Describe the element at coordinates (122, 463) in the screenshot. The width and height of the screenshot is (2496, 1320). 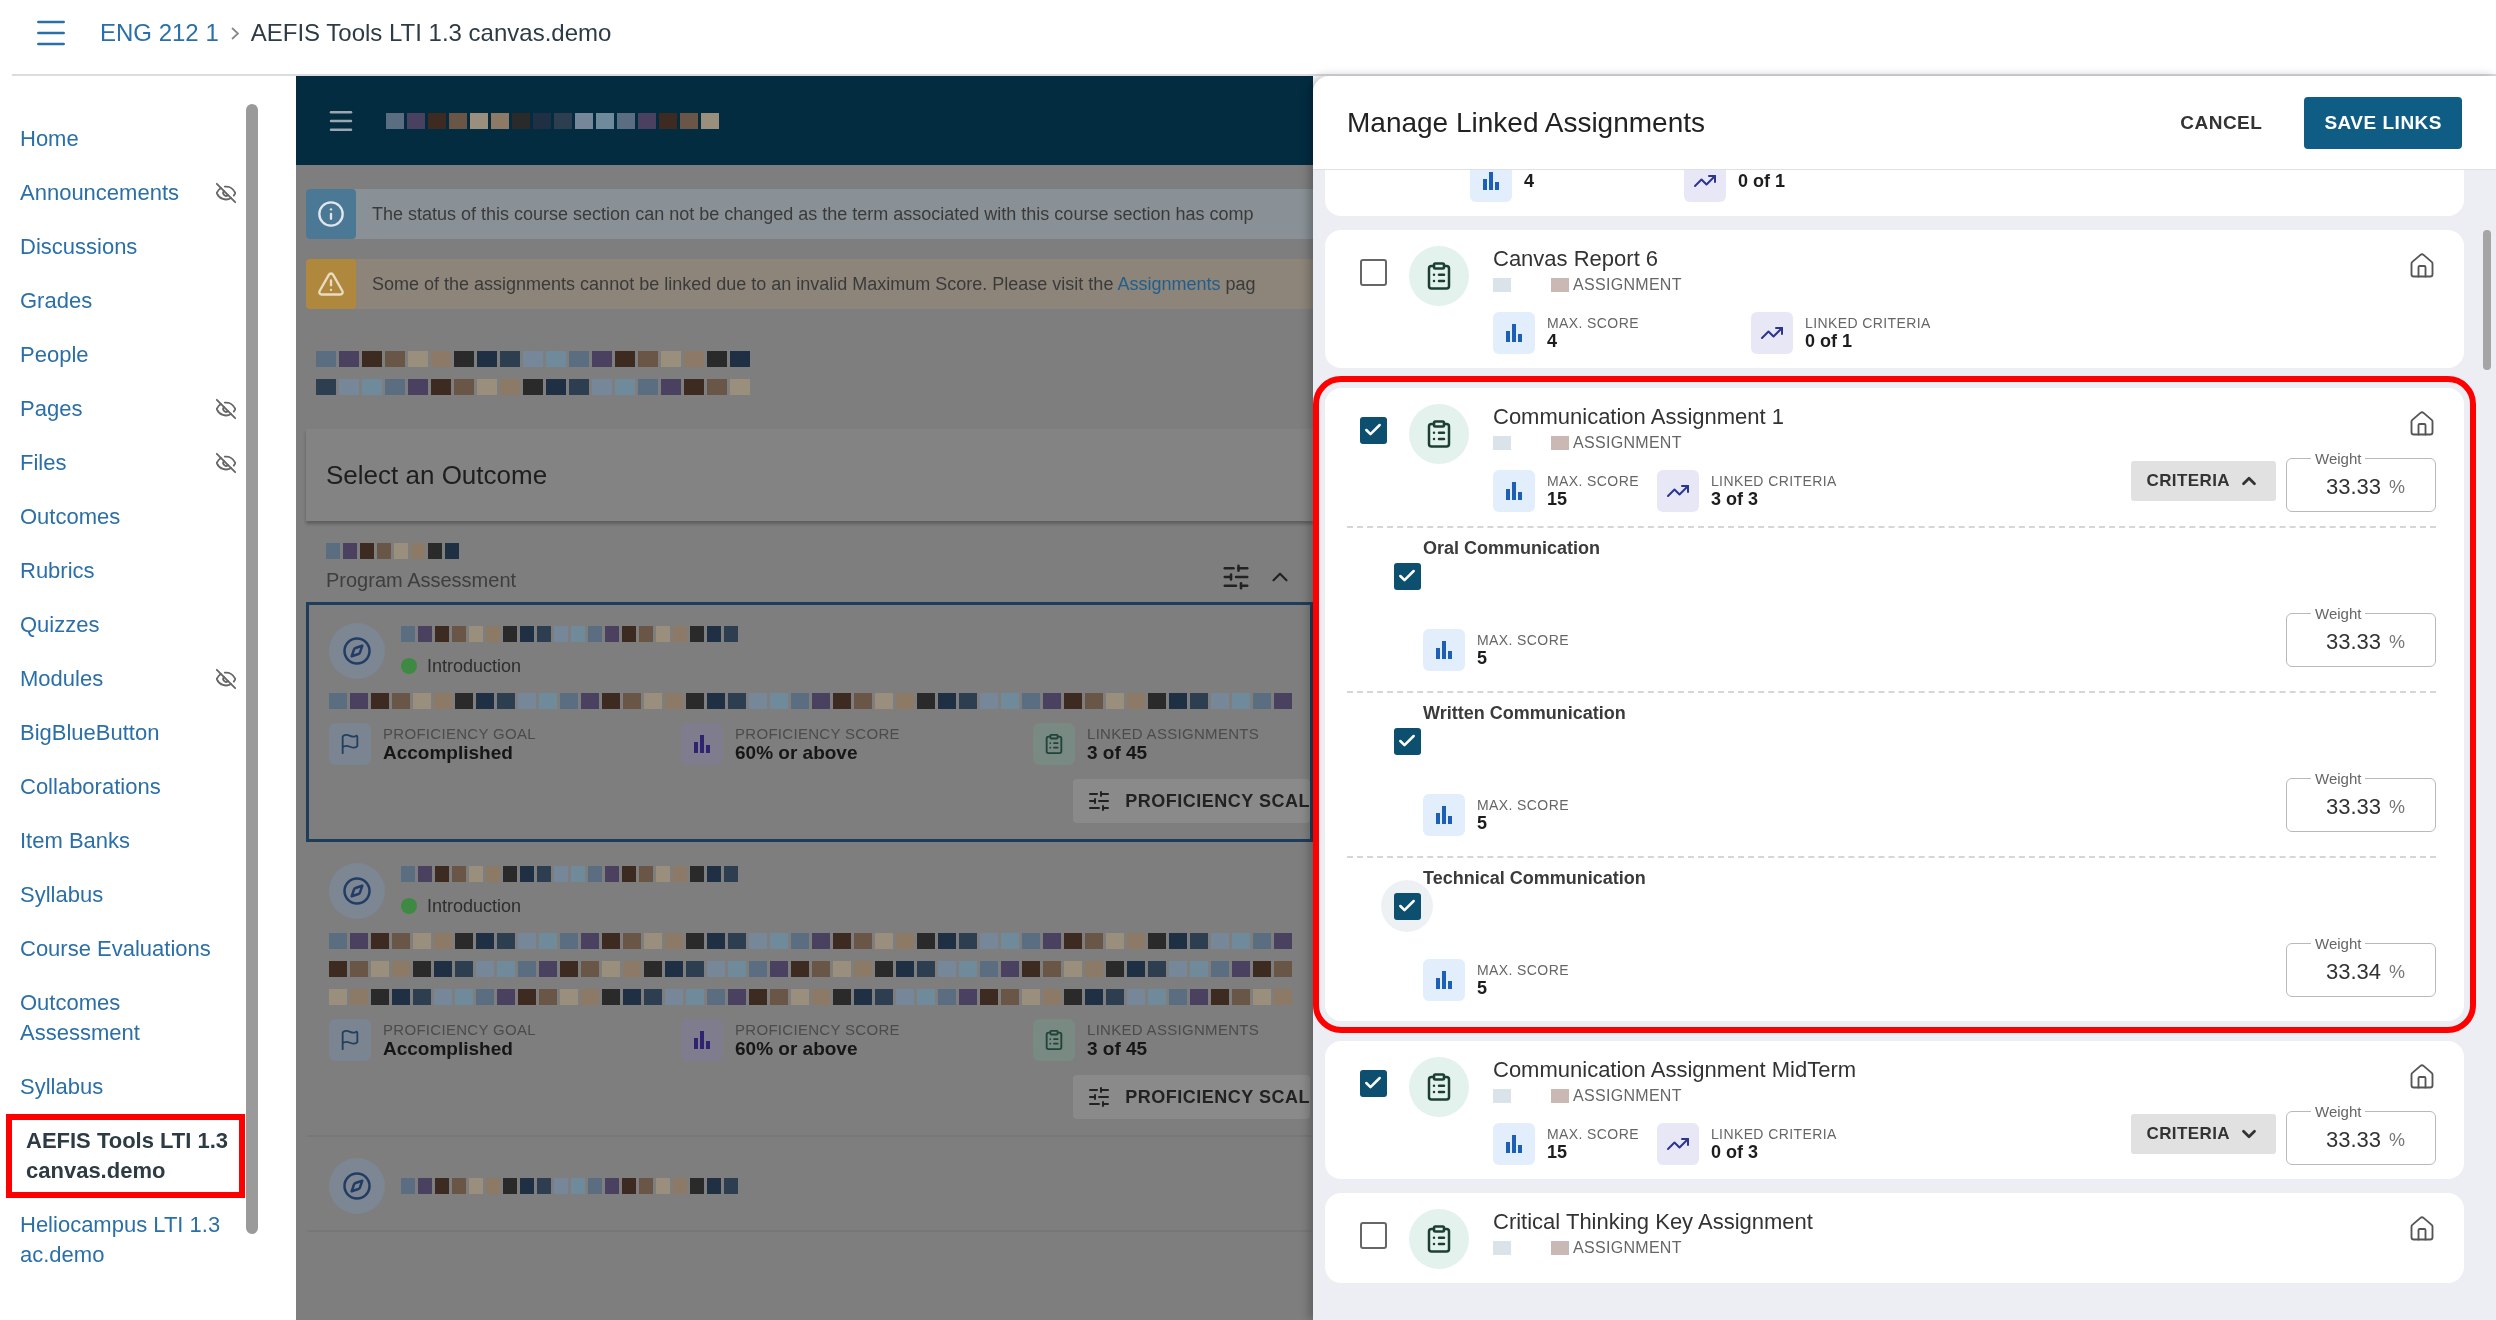
I see `sidebar-item: Files` at that location.